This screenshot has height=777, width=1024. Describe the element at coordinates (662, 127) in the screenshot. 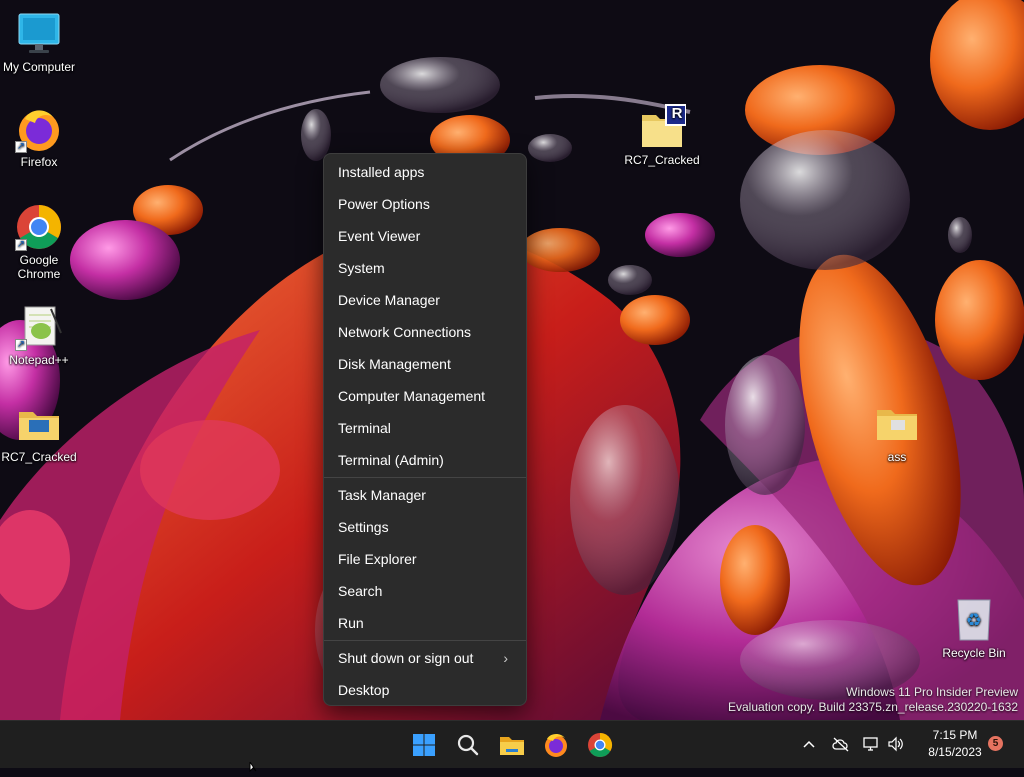

I see `rar-archive-icon: R` at that location.